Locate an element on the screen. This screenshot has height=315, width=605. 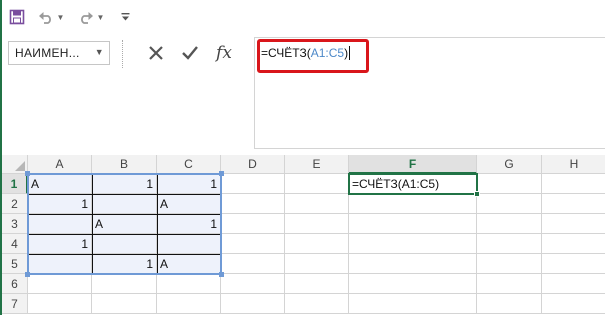
cell-b6 is located at coordinates (124, 284).